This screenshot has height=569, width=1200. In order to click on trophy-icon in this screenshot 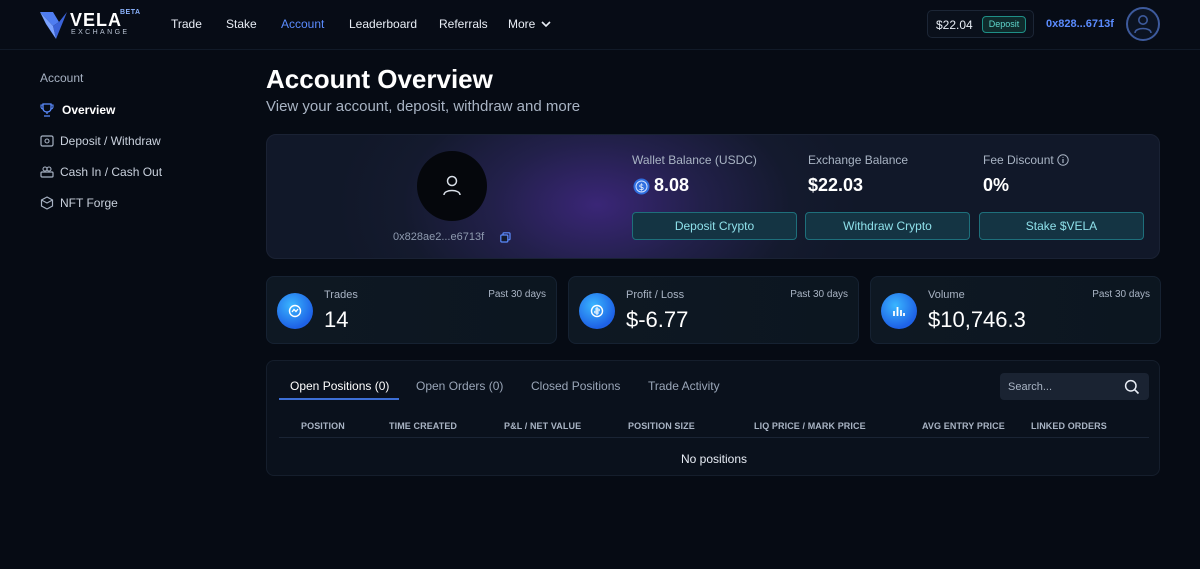, I will do `click(47, 110)`.